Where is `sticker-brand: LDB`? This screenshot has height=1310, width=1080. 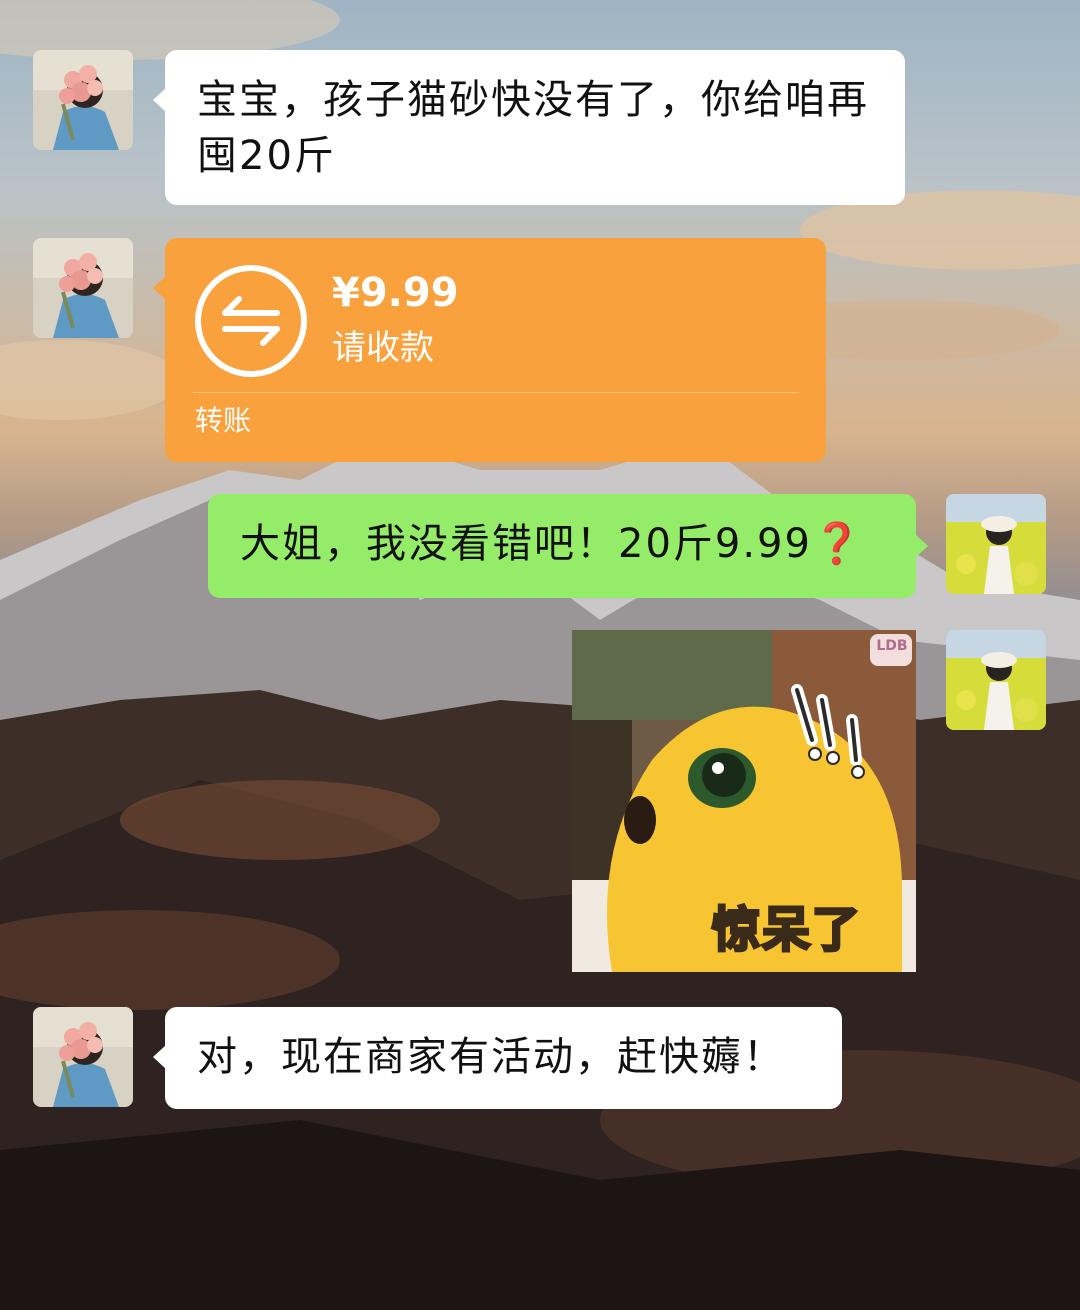 sticker-brand: LDB is located at coordinates (892, 646).